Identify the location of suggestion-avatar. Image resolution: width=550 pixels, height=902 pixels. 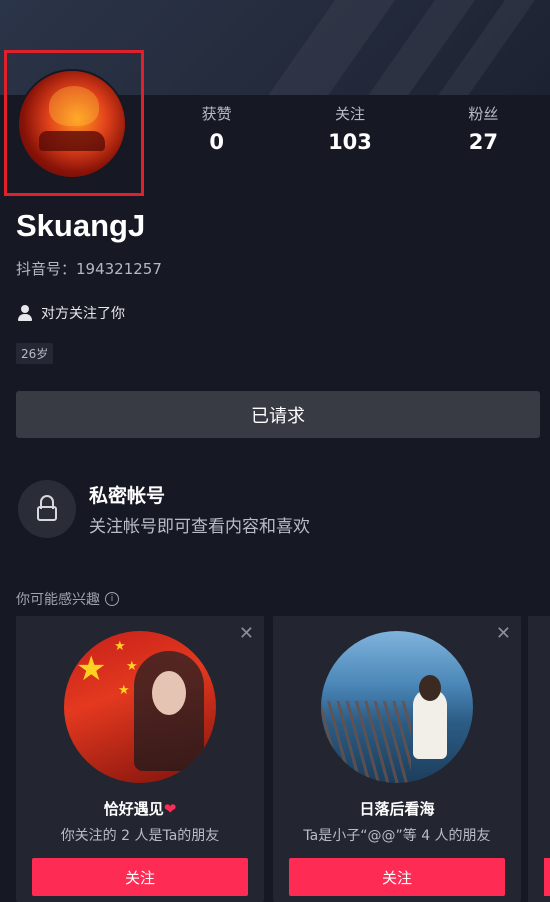
(397, 707).